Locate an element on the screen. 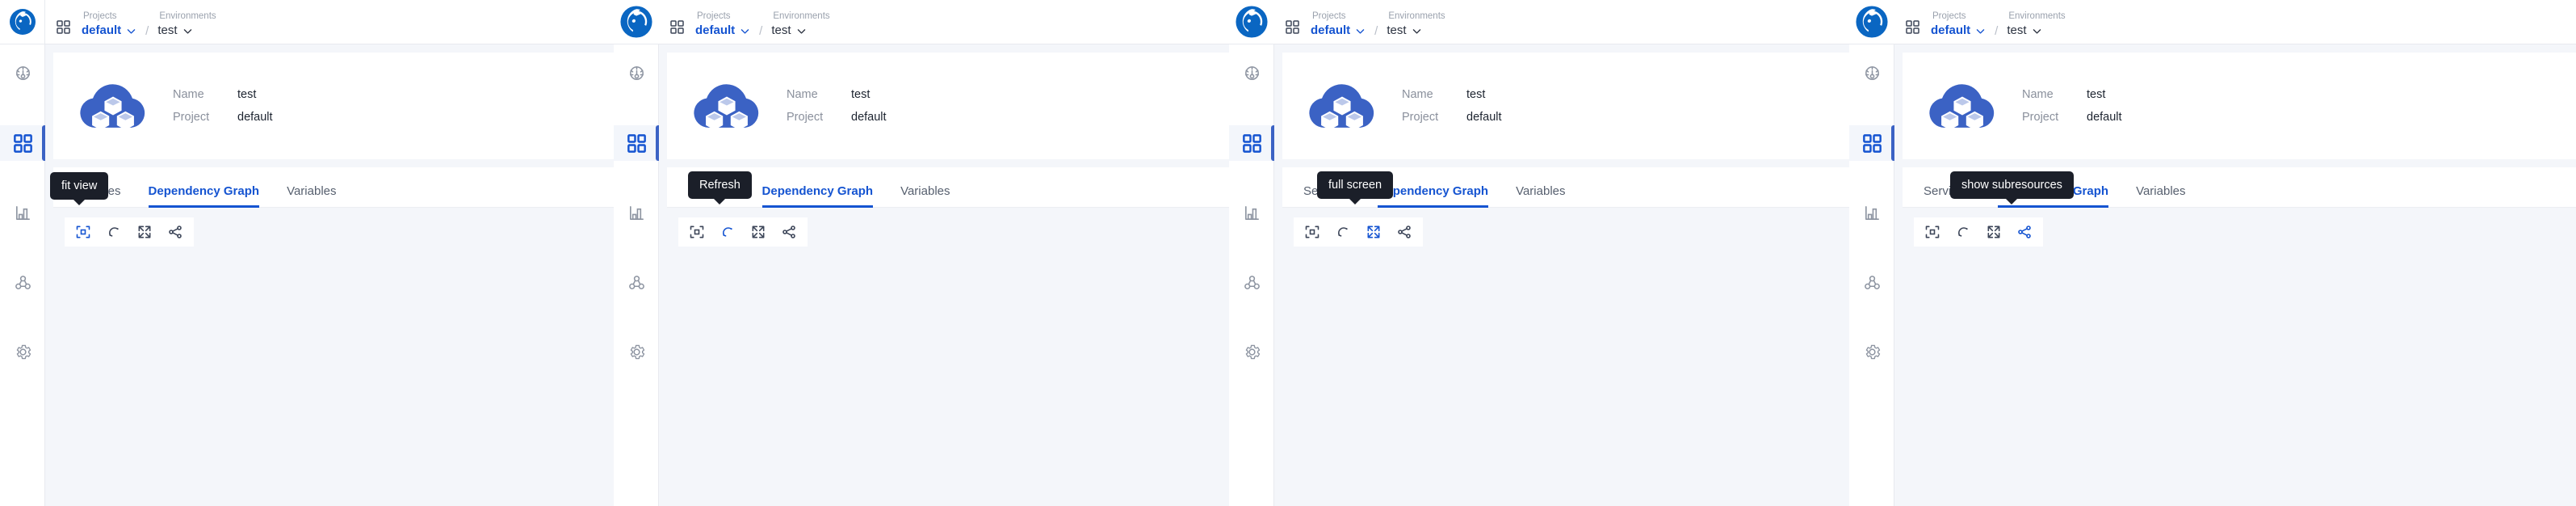 This screenshot has height=506, width=2576. breadcrumb: Projects default / Environments test is located at coordinates (1359, 22).